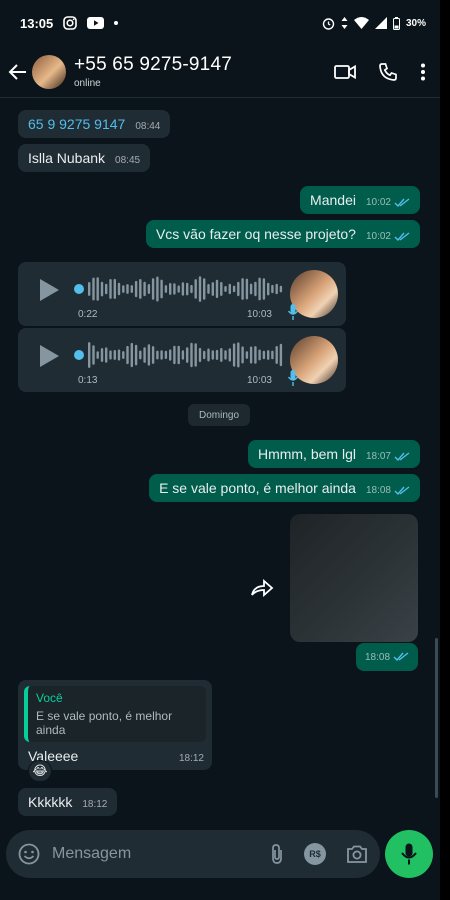  Describe the element at coordinates (333, 454) in the screenshot. I see `message-outgoing: Hmmm, bem lgl 18:07` at that location.